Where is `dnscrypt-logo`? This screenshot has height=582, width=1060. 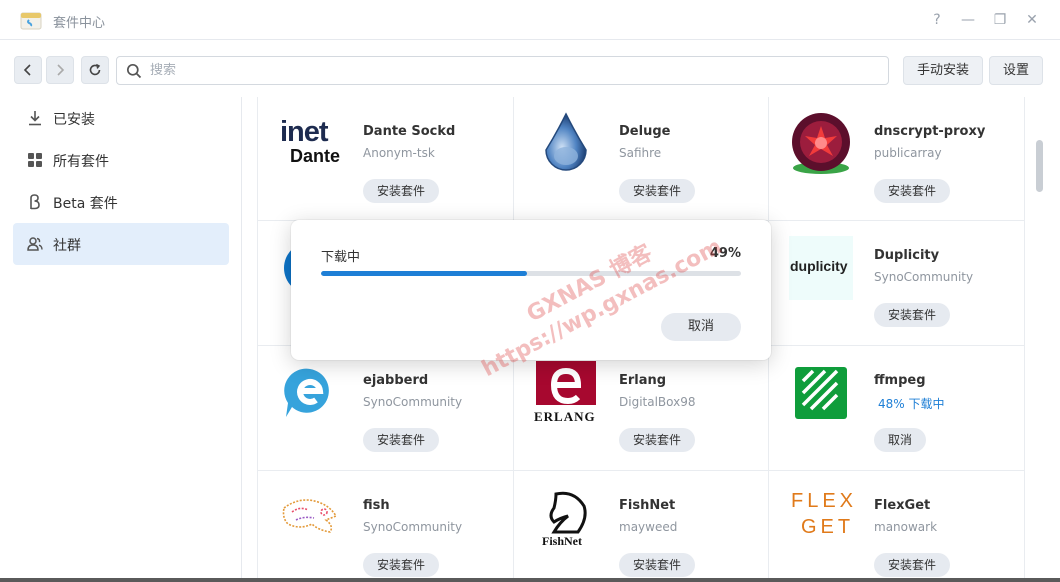 dnscrypt-logo is located at coordinates (821, 143).